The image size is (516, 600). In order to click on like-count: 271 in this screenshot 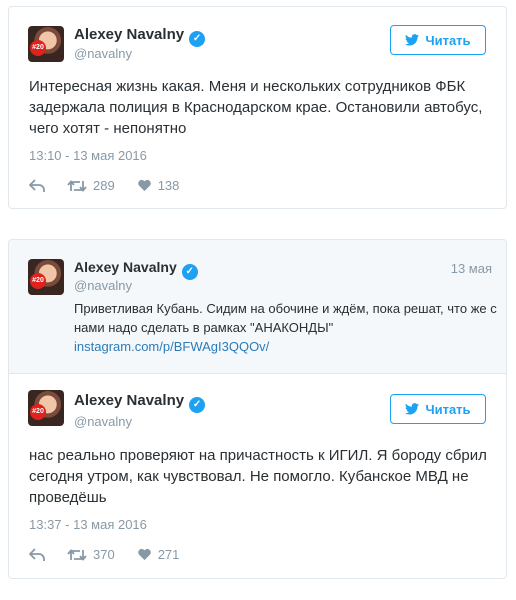, I will do `click(168, 554)`.